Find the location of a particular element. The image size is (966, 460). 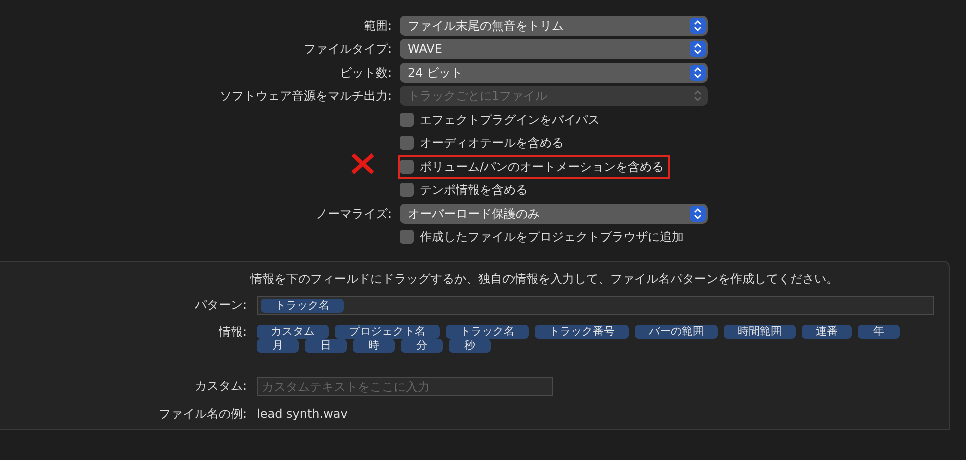

token-chip: カスタム is located at coordinates (293, 332).